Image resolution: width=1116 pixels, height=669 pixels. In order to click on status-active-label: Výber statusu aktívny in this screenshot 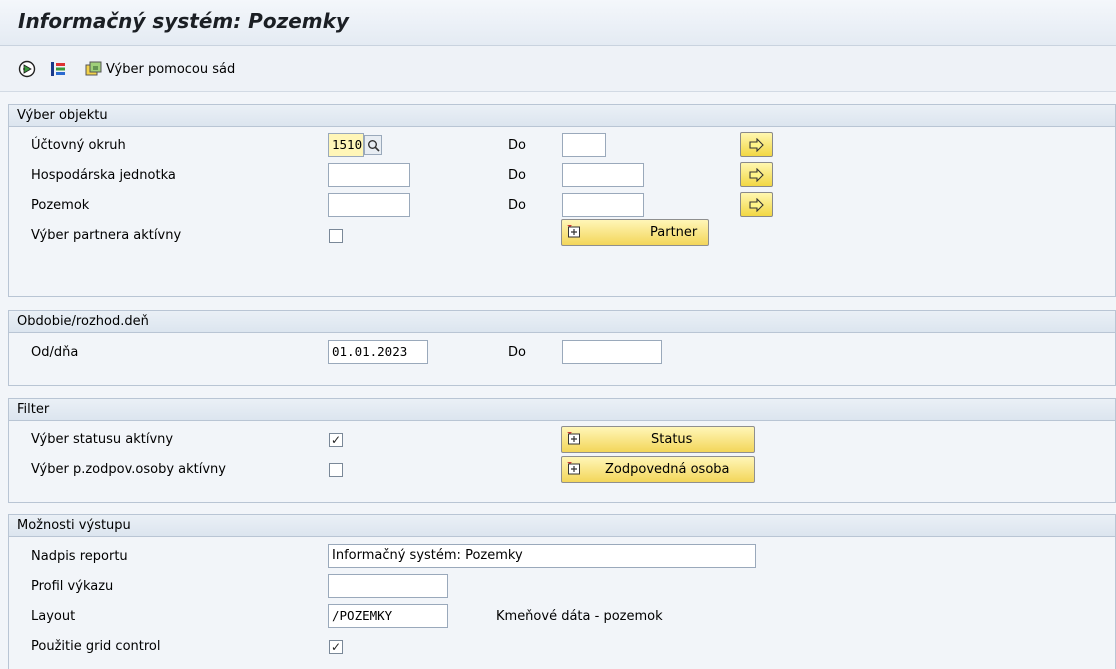, I will do `click(102, 439)`.